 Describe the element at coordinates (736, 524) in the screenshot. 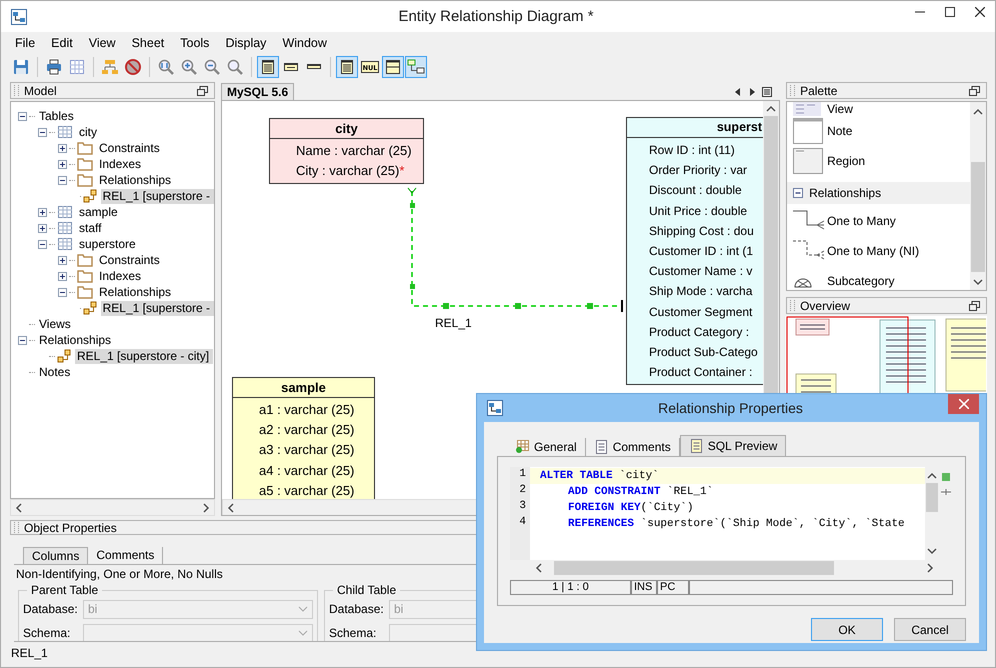

I see `code-line: REFERENCES `superstore`(`Ship Mode`, `City`, `State` at that location.